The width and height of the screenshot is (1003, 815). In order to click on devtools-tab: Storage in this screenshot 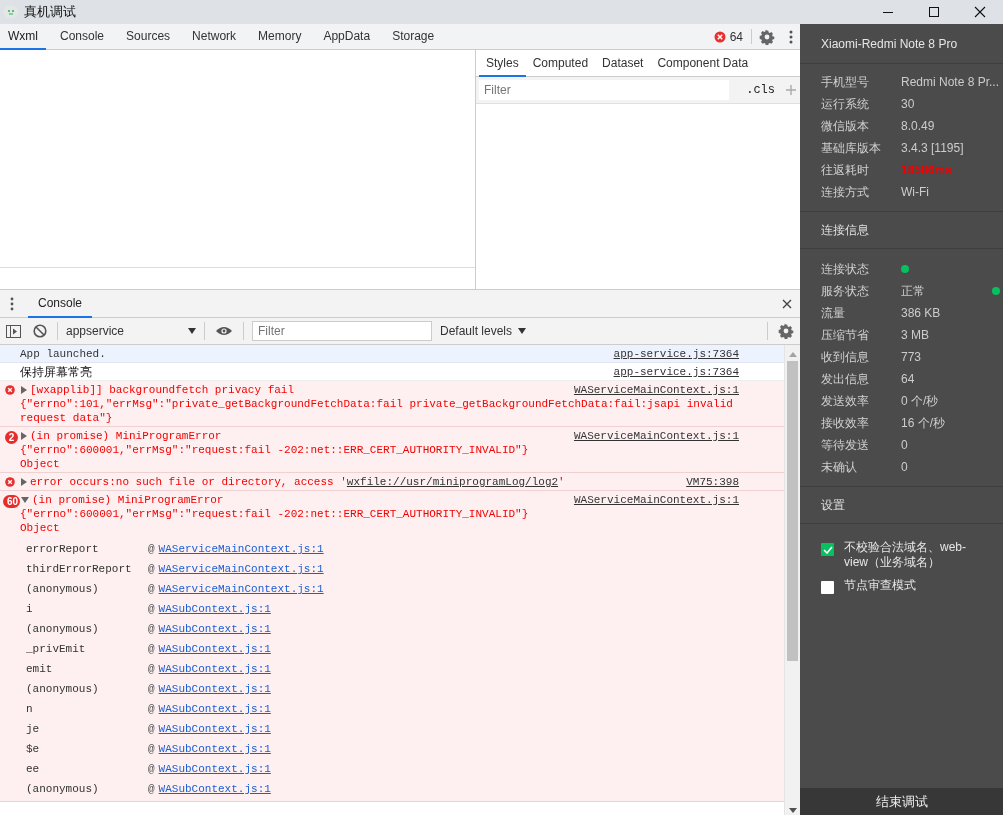, I will do `click(413, 37)`.